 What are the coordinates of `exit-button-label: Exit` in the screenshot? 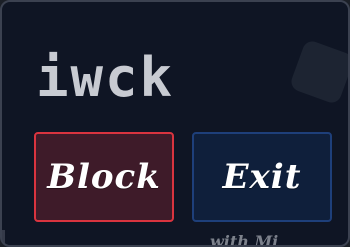 It's located at (262, 177).